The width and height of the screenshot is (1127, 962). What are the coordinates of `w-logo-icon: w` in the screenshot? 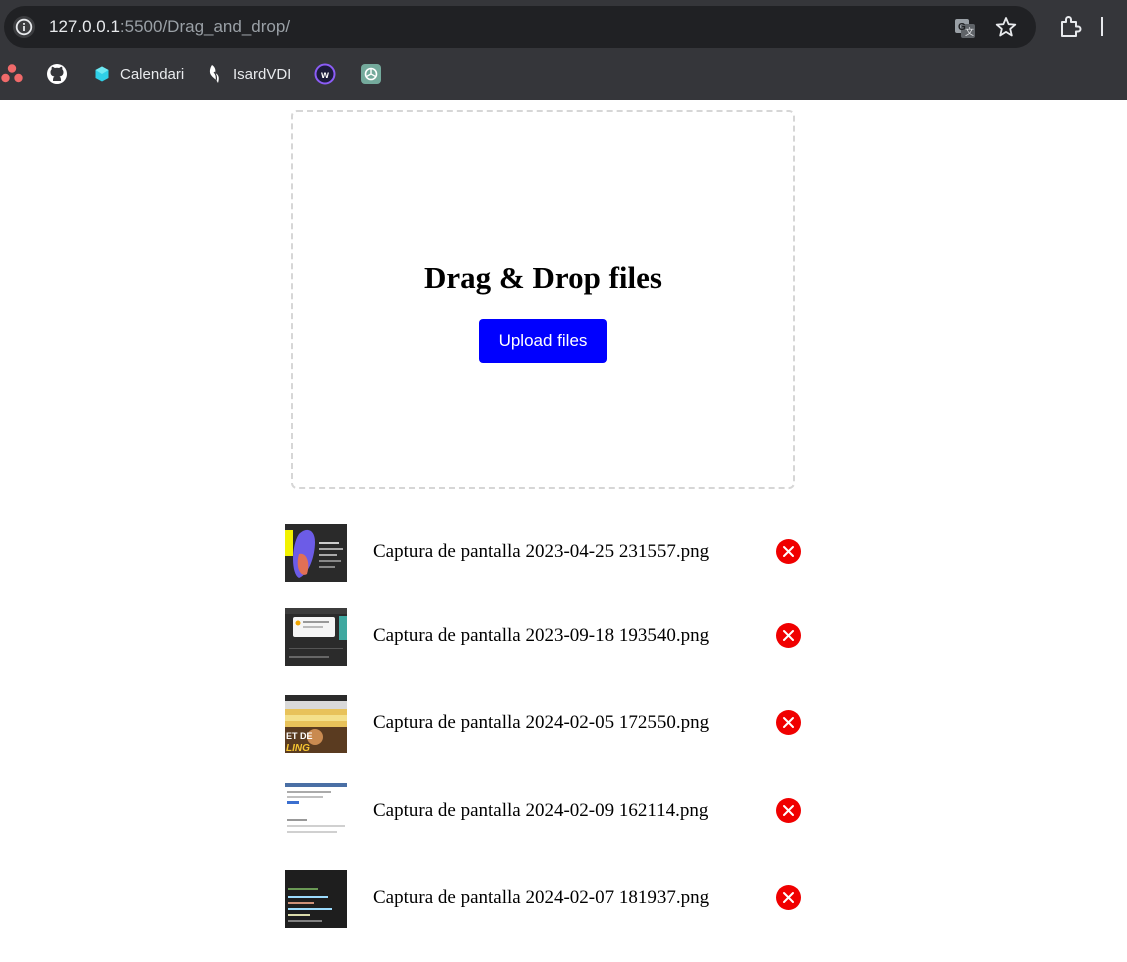 It's located at (325, 74).